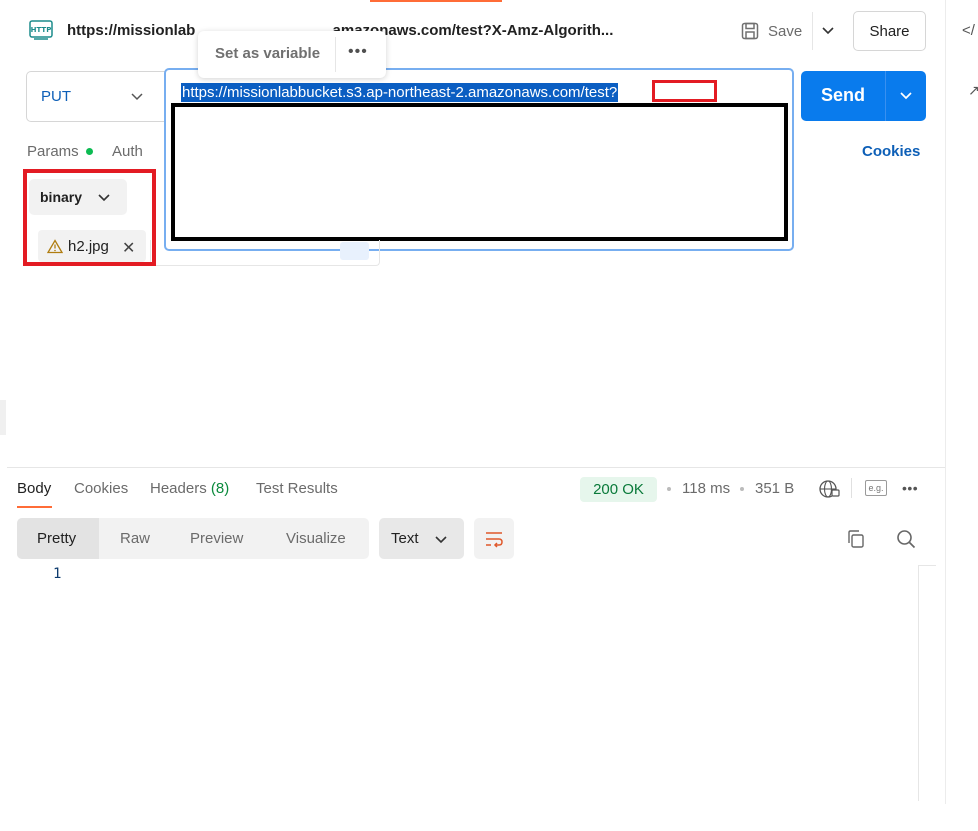 The height and width of the screenshot is (831, 978). Describe the element at coordinates (830, 489) in the screenshot. I see `globe-lock-icon` at that location.